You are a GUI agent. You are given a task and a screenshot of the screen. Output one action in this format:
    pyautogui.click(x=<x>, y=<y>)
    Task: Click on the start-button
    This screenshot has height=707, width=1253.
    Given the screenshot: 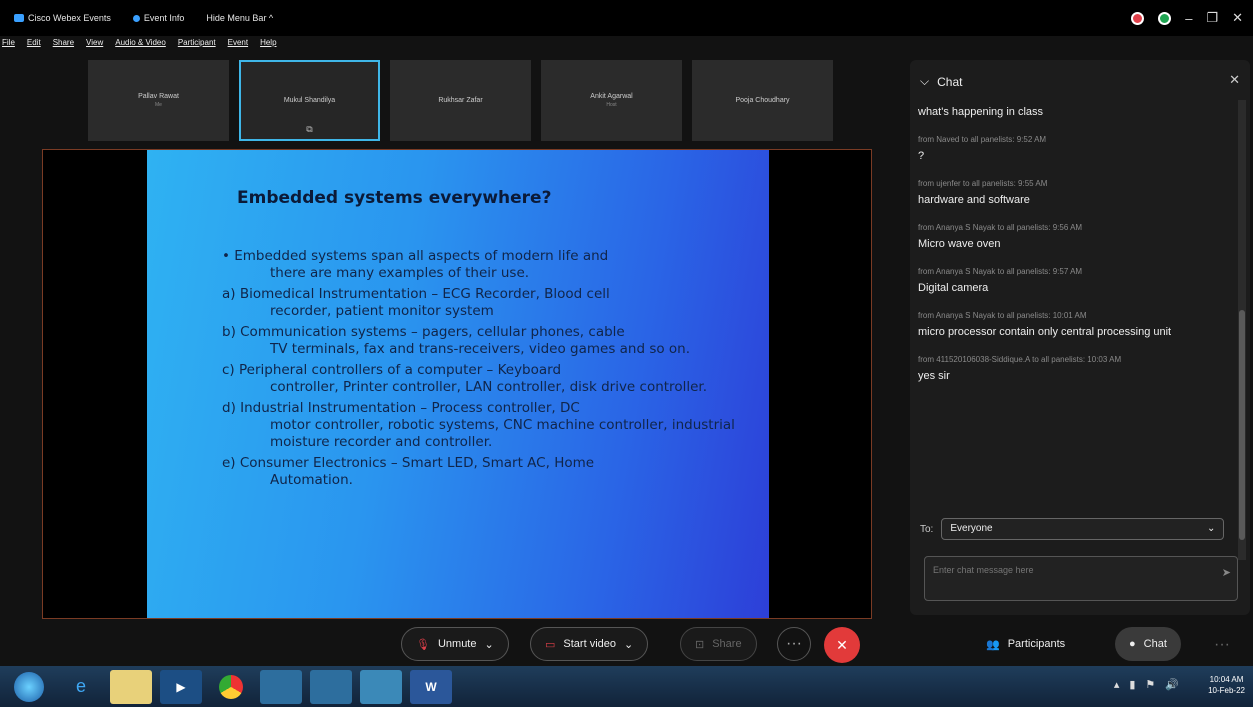 What is the action you would take?
    pyautogui.click(x=29, y=687)
    